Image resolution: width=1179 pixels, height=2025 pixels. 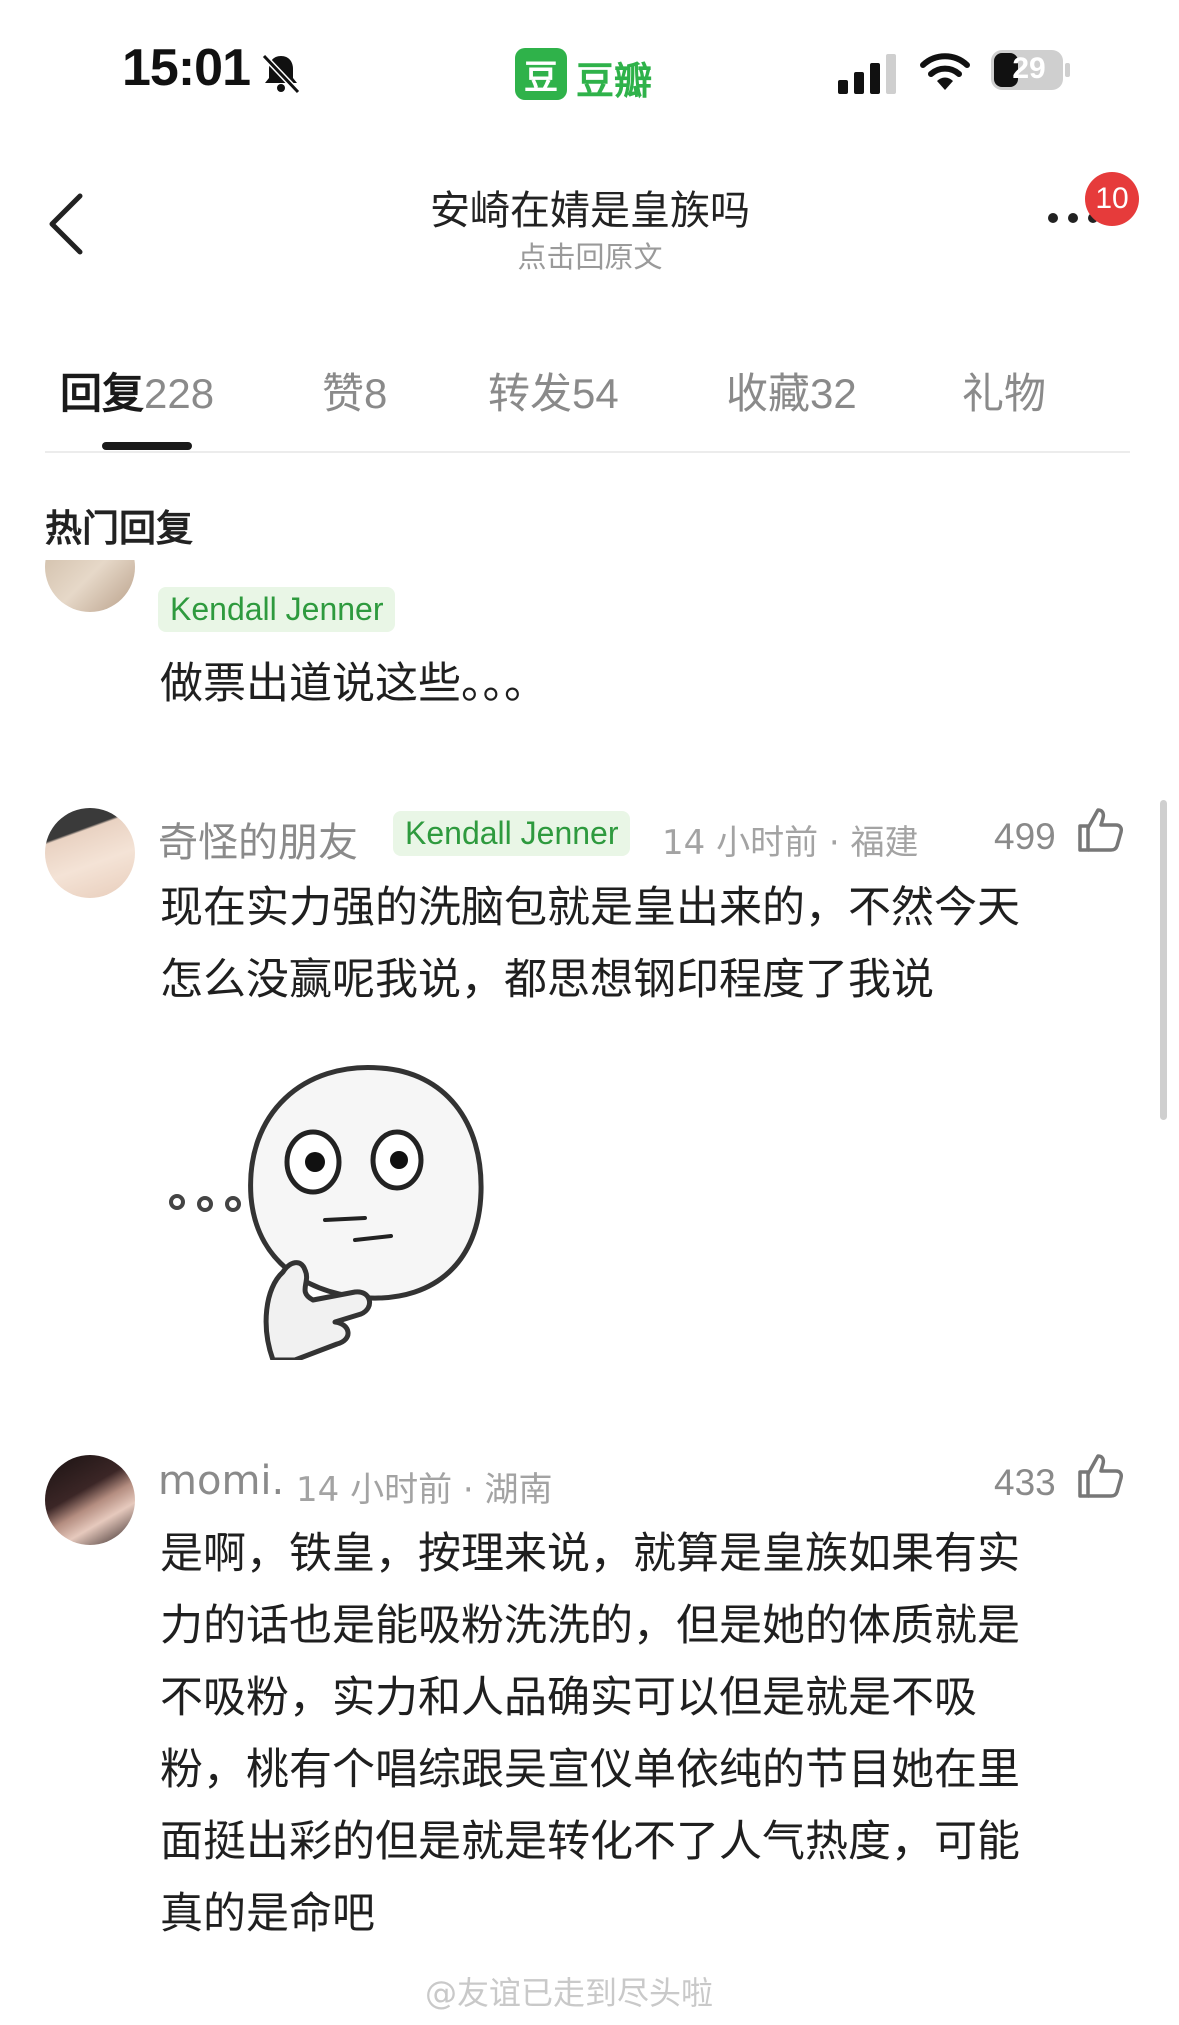 What do you see at coordinates (258, 839) in the screenshot?
I see `username: 奇怪的朋友` at bounding box center [258, 839].